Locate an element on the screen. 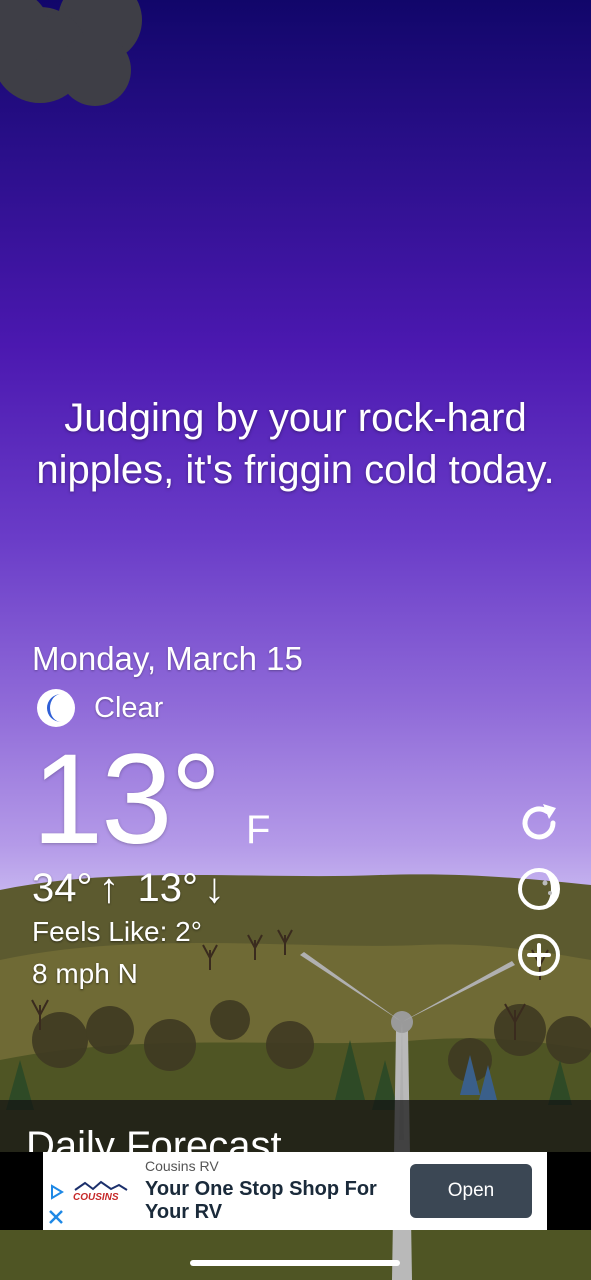  ad-headline: Your One Stop Shop For Your RV is located at coordinates (275, 1201).